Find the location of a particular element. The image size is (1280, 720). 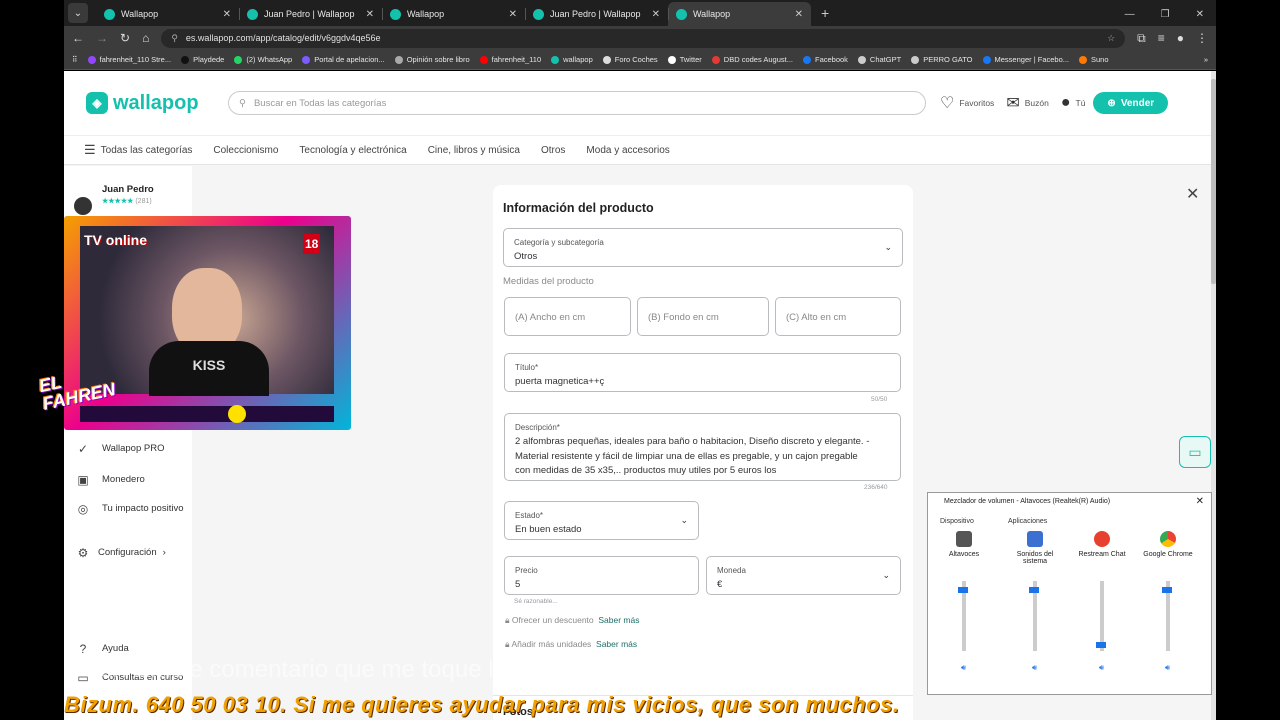

bookmark-label: wallapop is located at coordinates (578, 59).